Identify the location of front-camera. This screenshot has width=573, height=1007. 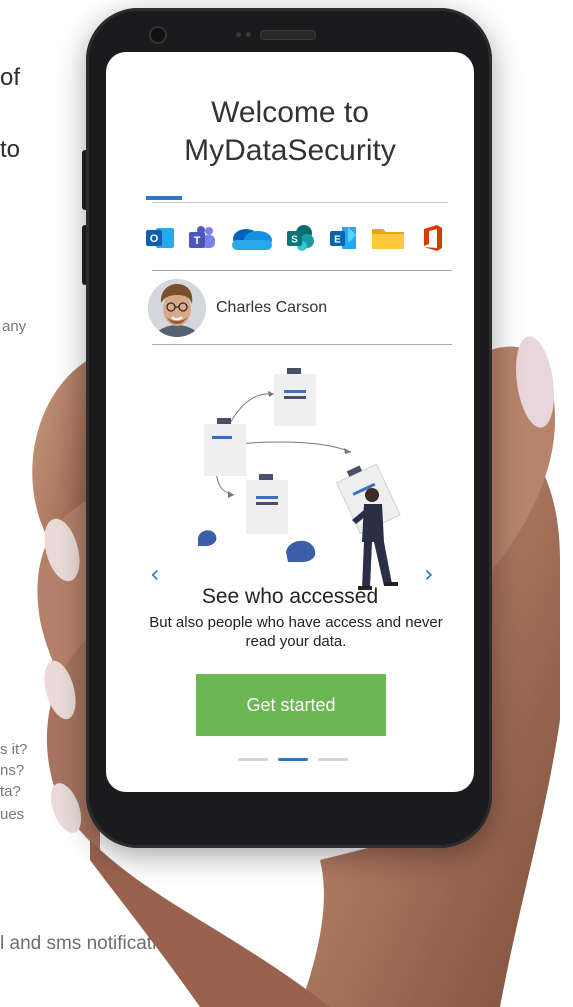
(158, 35).